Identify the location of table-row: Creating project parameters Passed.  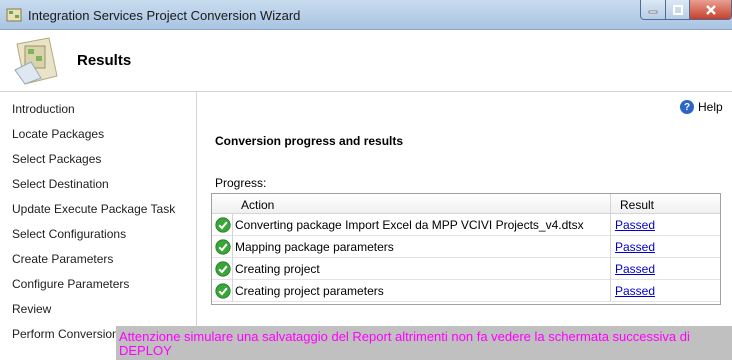
(466, 291).